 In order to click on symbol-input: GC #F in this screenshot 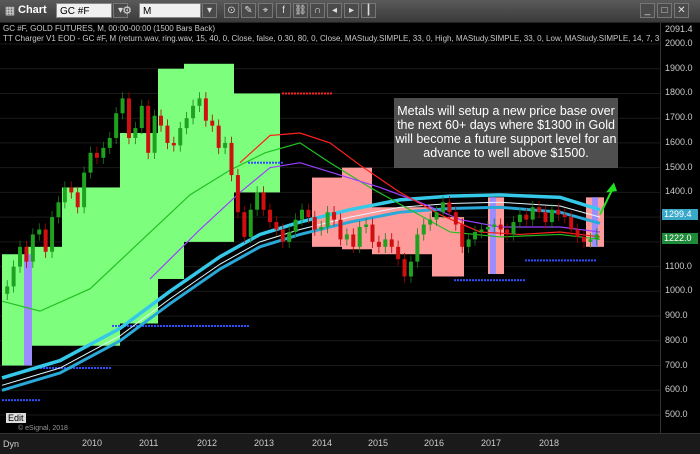, I will do `click(84, 10)`.